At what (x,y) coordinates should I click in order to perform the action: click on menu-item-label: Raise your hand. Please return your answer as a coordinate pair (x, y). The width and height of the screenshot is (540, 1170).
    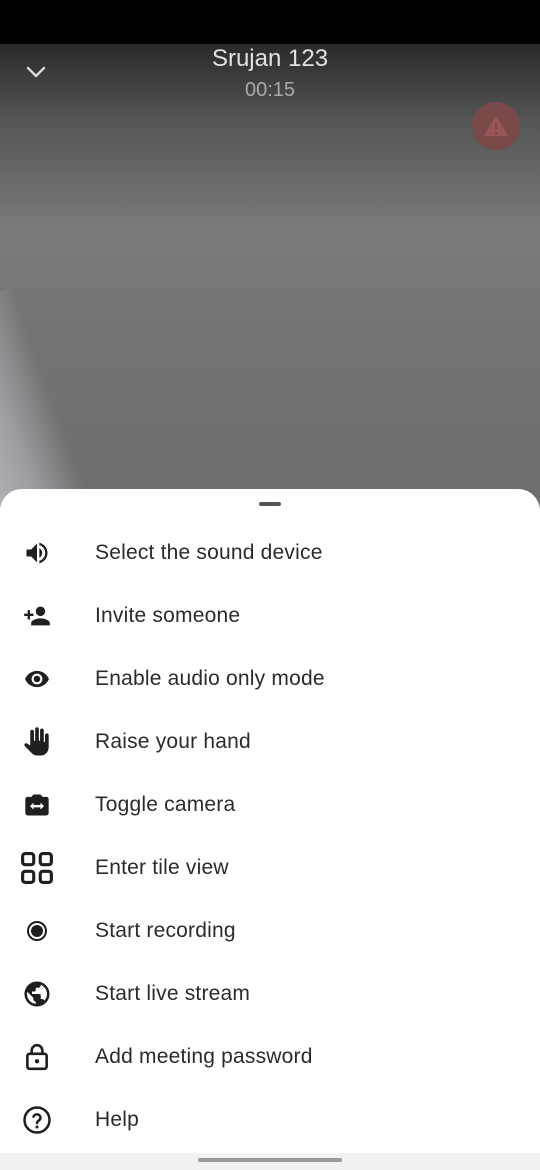
    Looking at the image, I should click on (173, 741).